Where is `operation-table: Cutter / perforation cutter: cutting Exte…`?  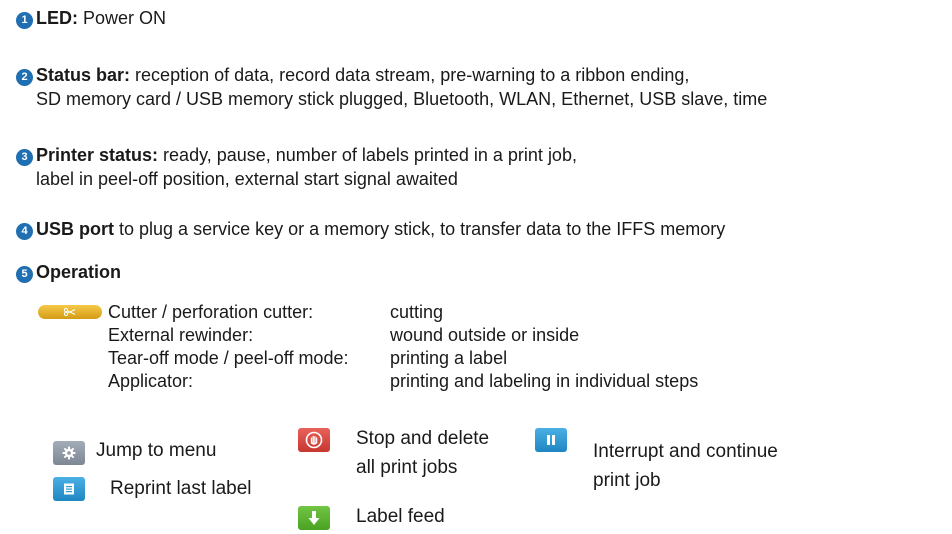
operation-table: Cutter / perforation cutter: cutting Exte… is located at coordinates (403, 347).